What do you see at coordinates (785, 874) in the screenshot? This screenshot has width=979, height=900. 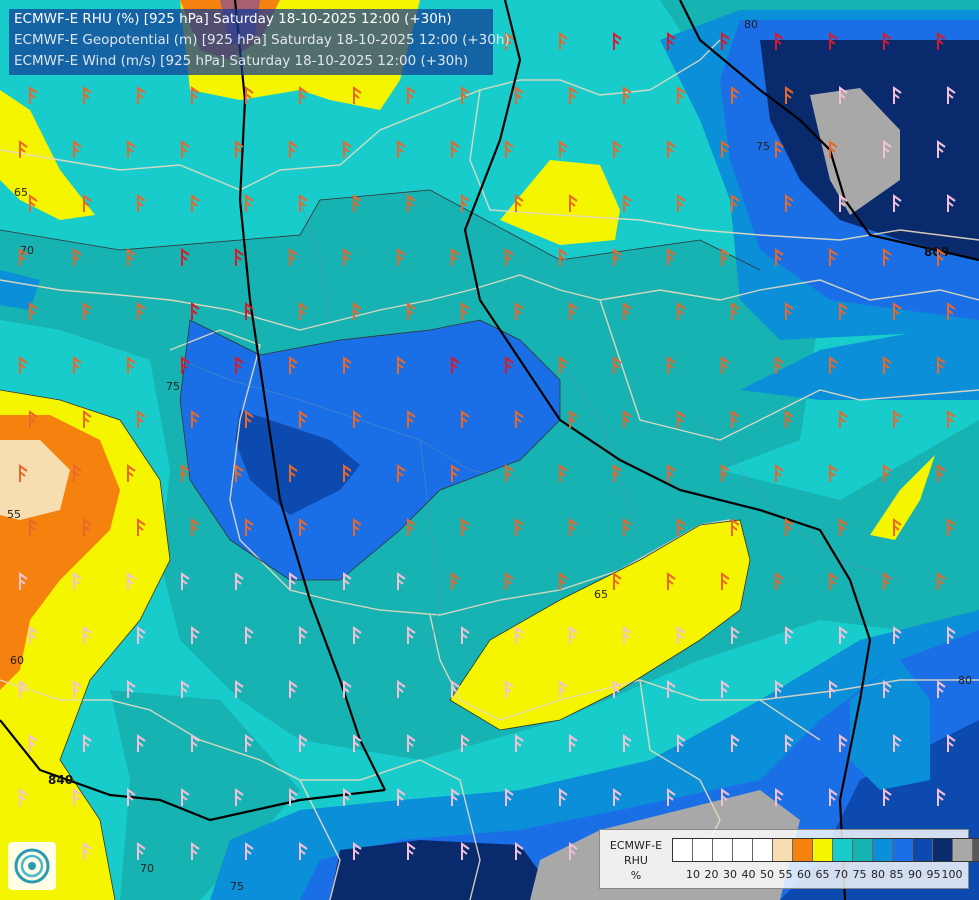 I see `legend-tick-label: 55` at bounding box center [785, 874].